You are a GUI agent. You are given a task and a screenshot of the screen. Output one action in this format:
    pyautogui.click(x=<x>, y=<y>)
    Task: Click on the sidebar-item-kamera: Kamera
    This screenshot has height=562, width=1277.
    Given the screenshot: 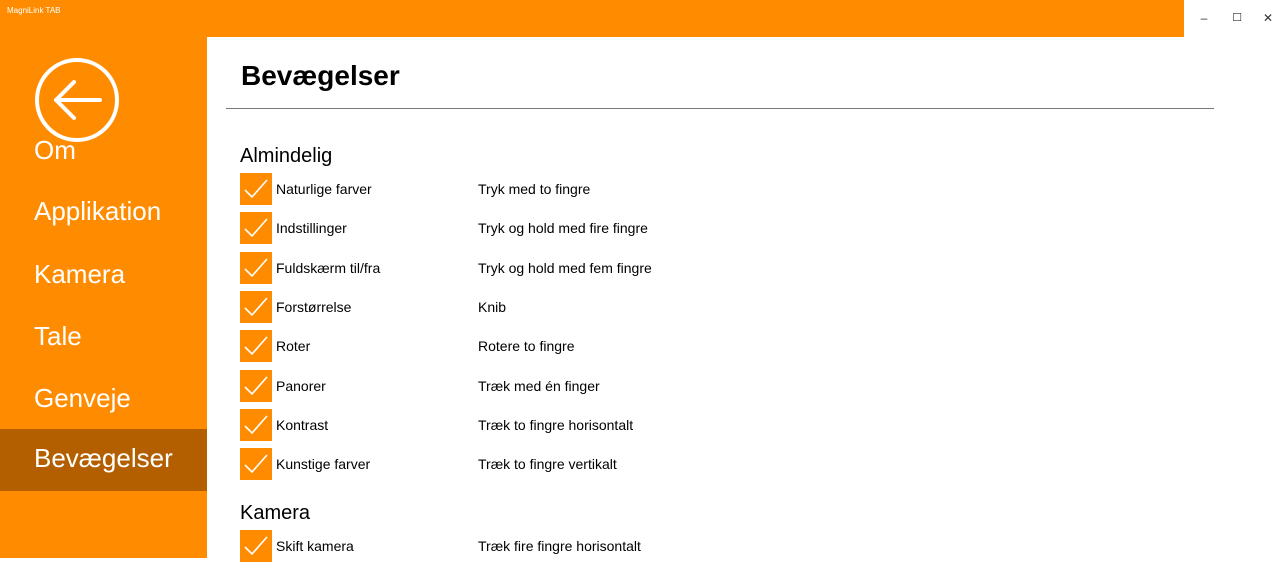 What is the action you would take?
    pyautogui.click(x=103, y=276)
    